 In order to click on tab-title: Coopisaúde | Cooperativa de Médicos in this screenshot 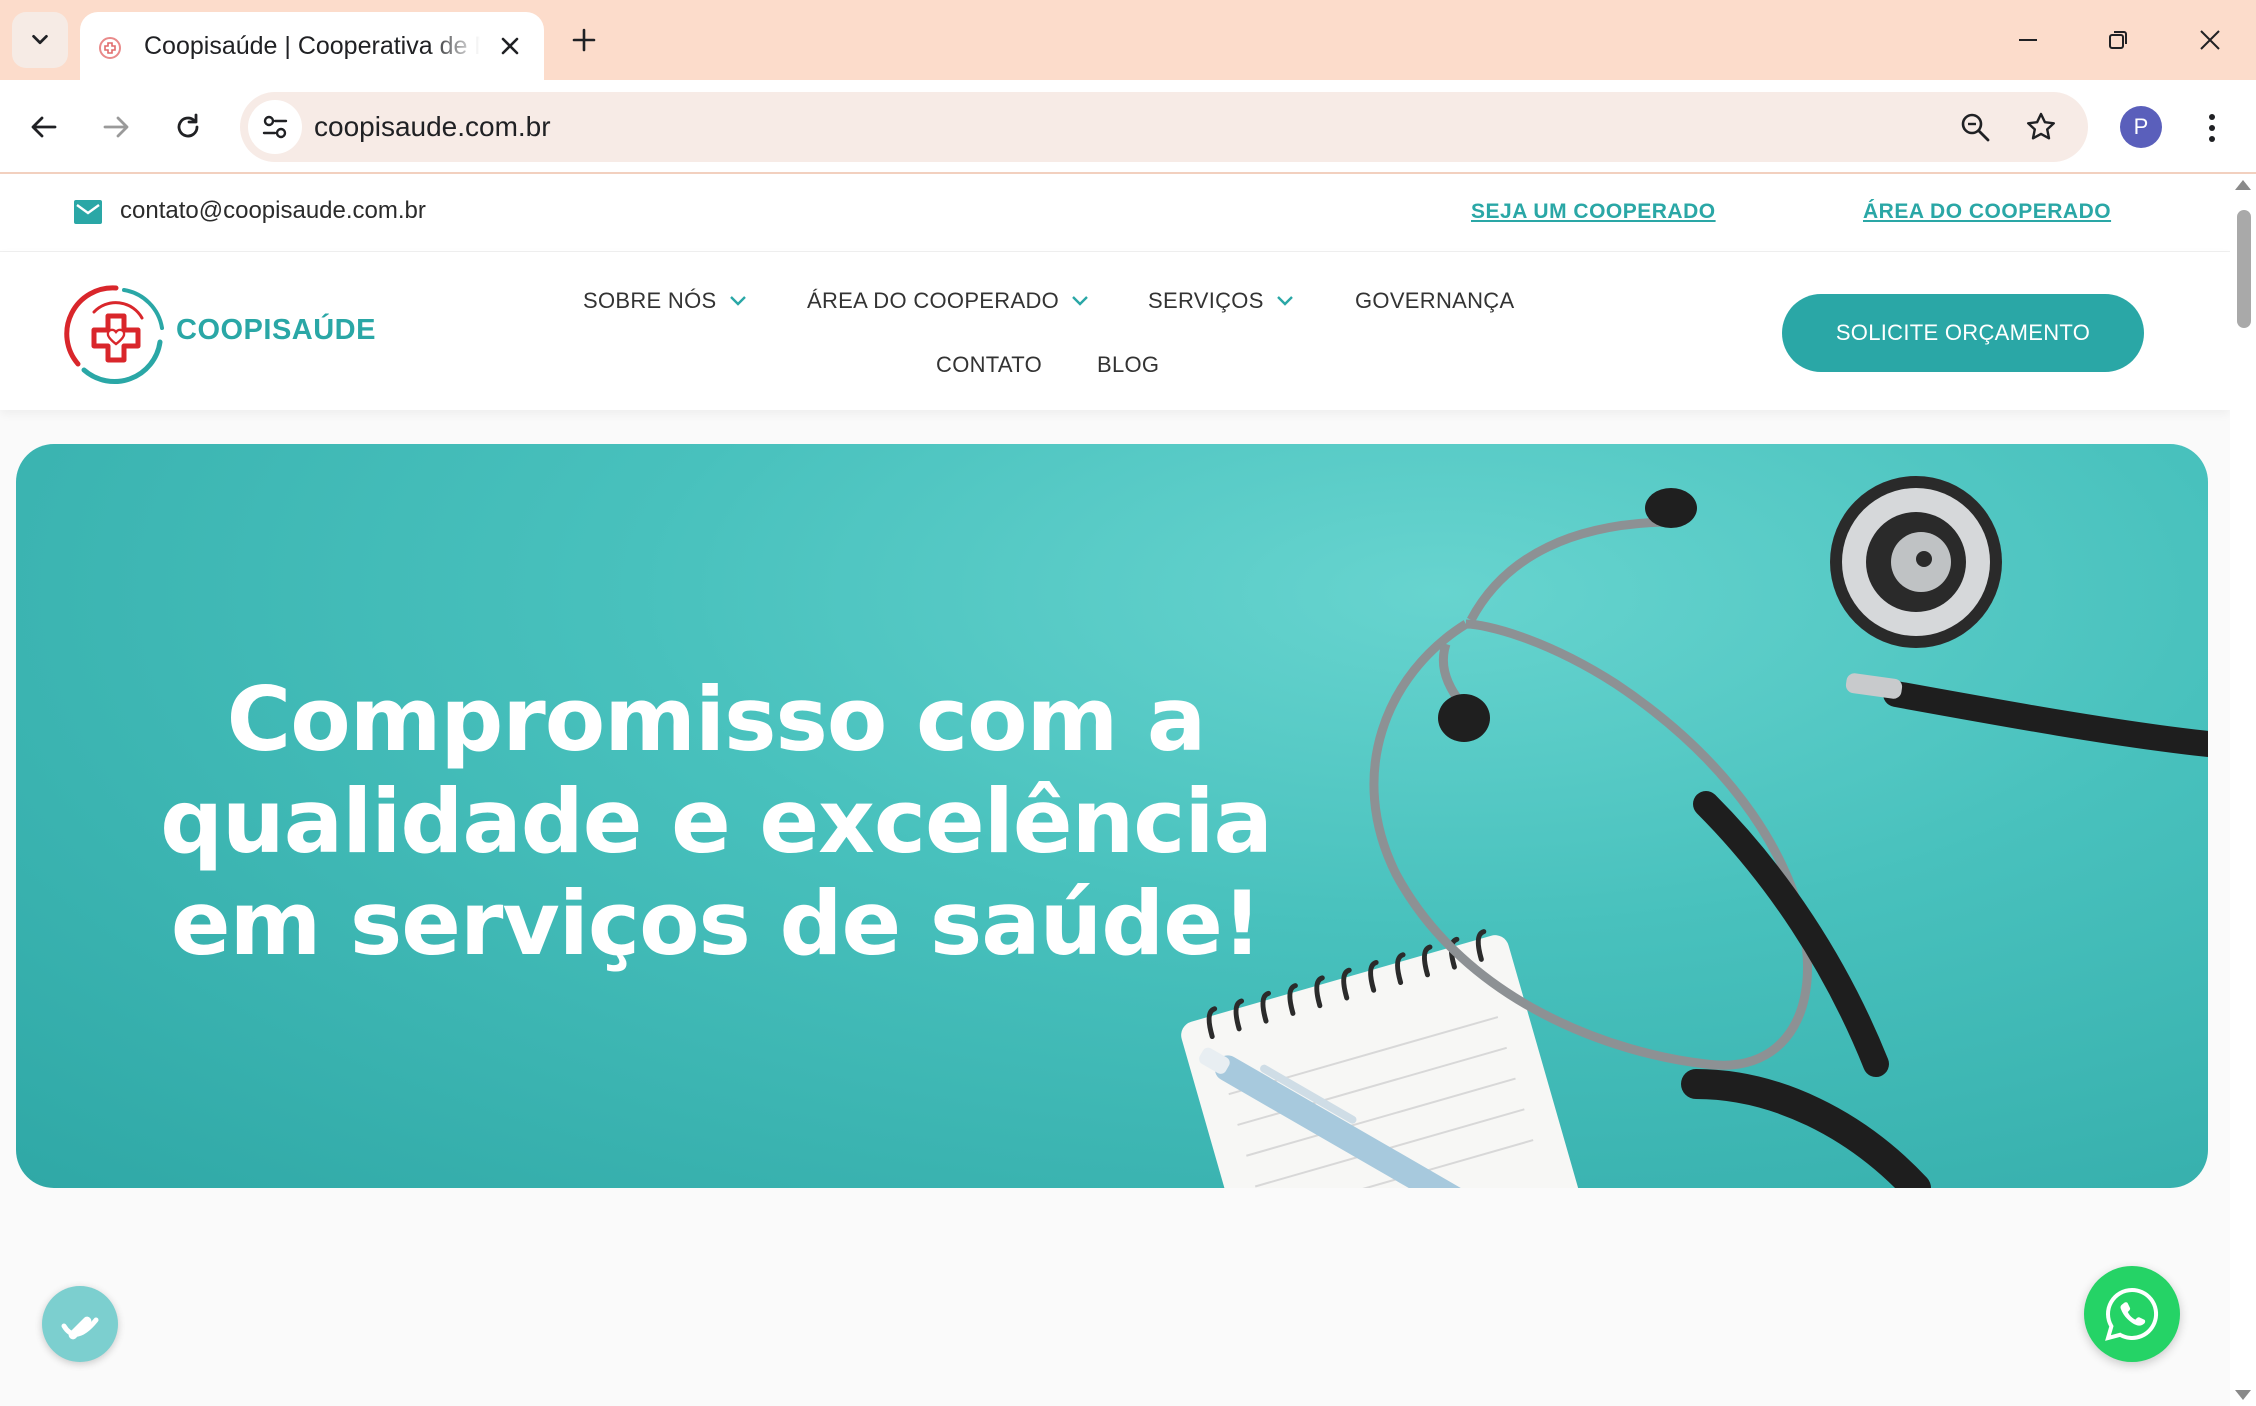, I will do `click(312, 46)`.